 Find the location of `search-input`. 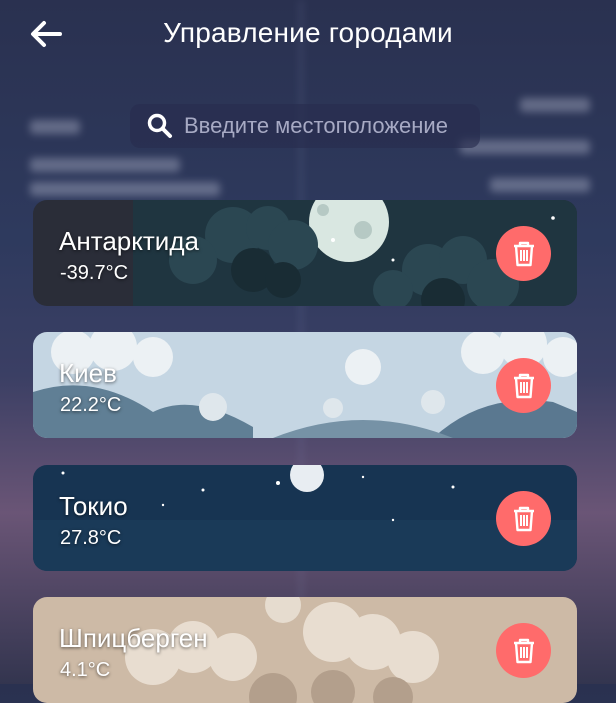

search-input is located at coordinates (329, 126).